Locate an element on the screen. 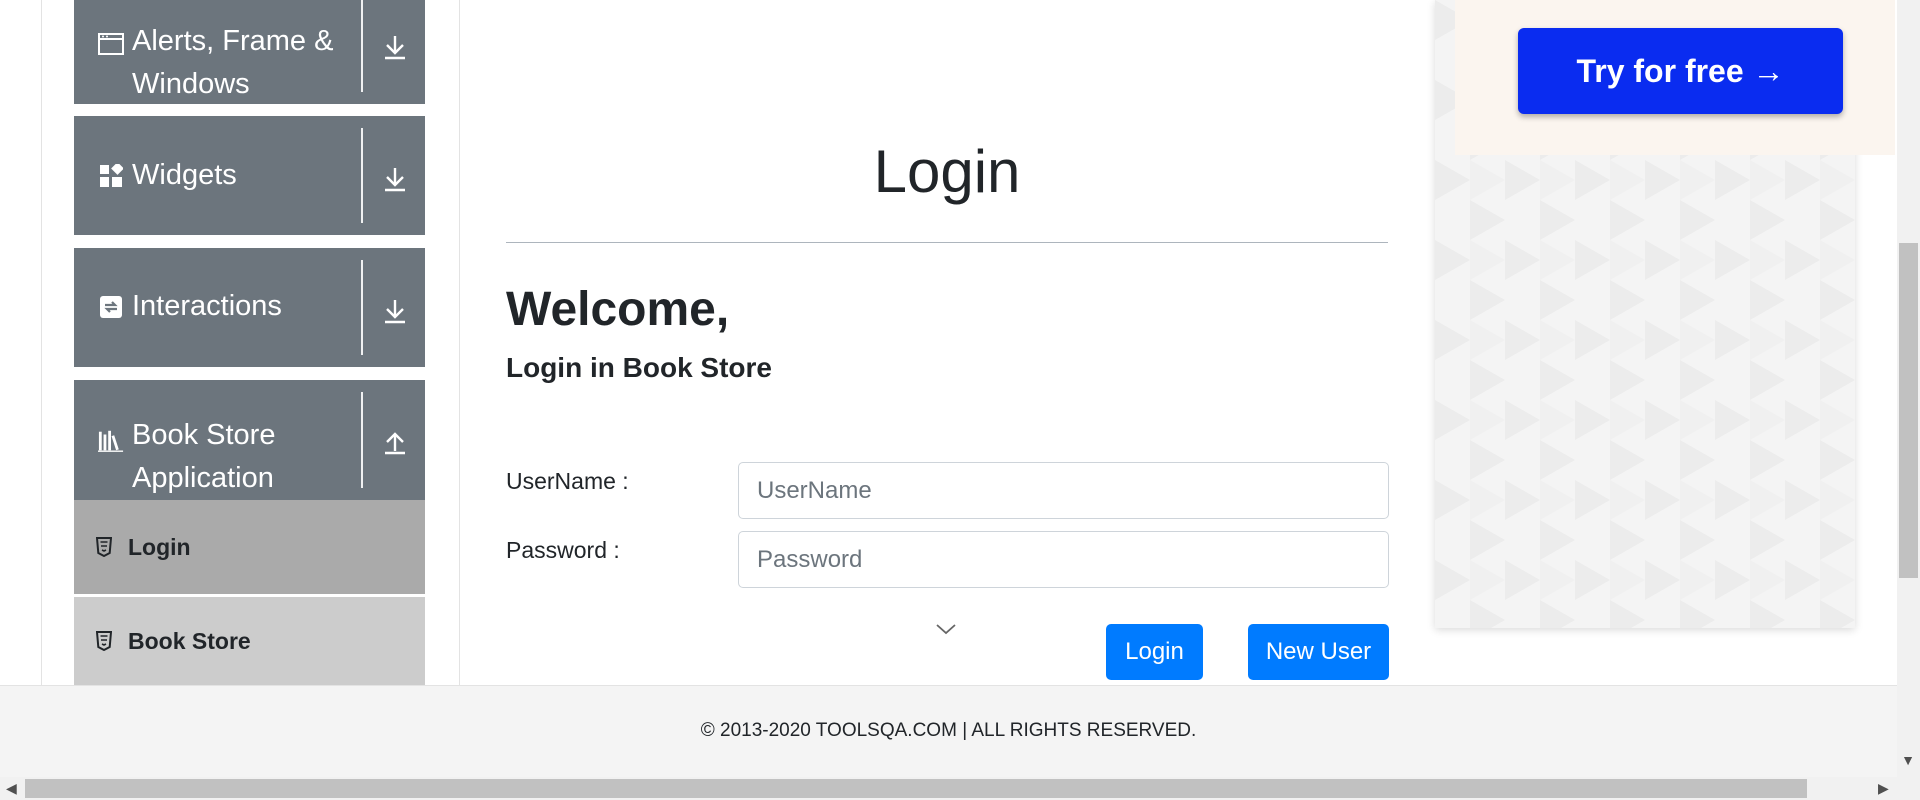 This screenshot has width=1920, height=800. try-for-free-button: Try for free → is located at coordinates (1680, 71).